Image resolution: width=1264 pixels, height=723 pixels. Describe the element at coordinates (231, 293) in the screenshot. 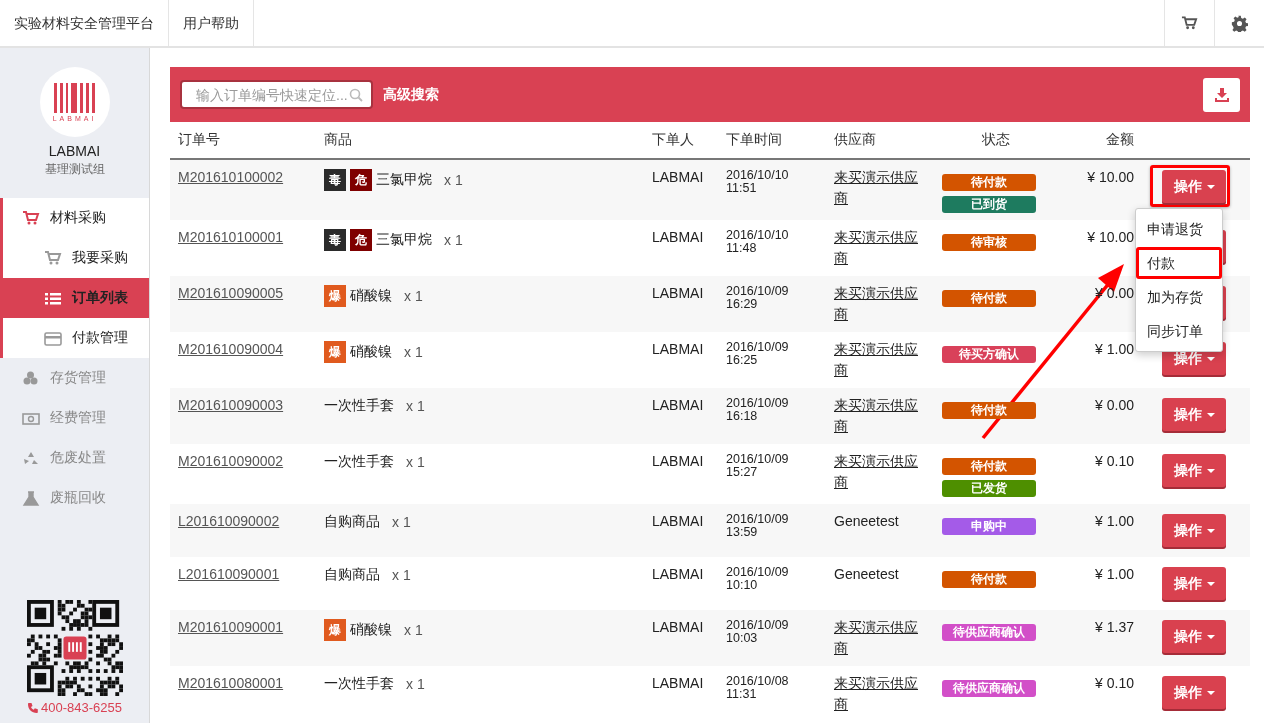

I see `order-link: M201610090005` at that location.